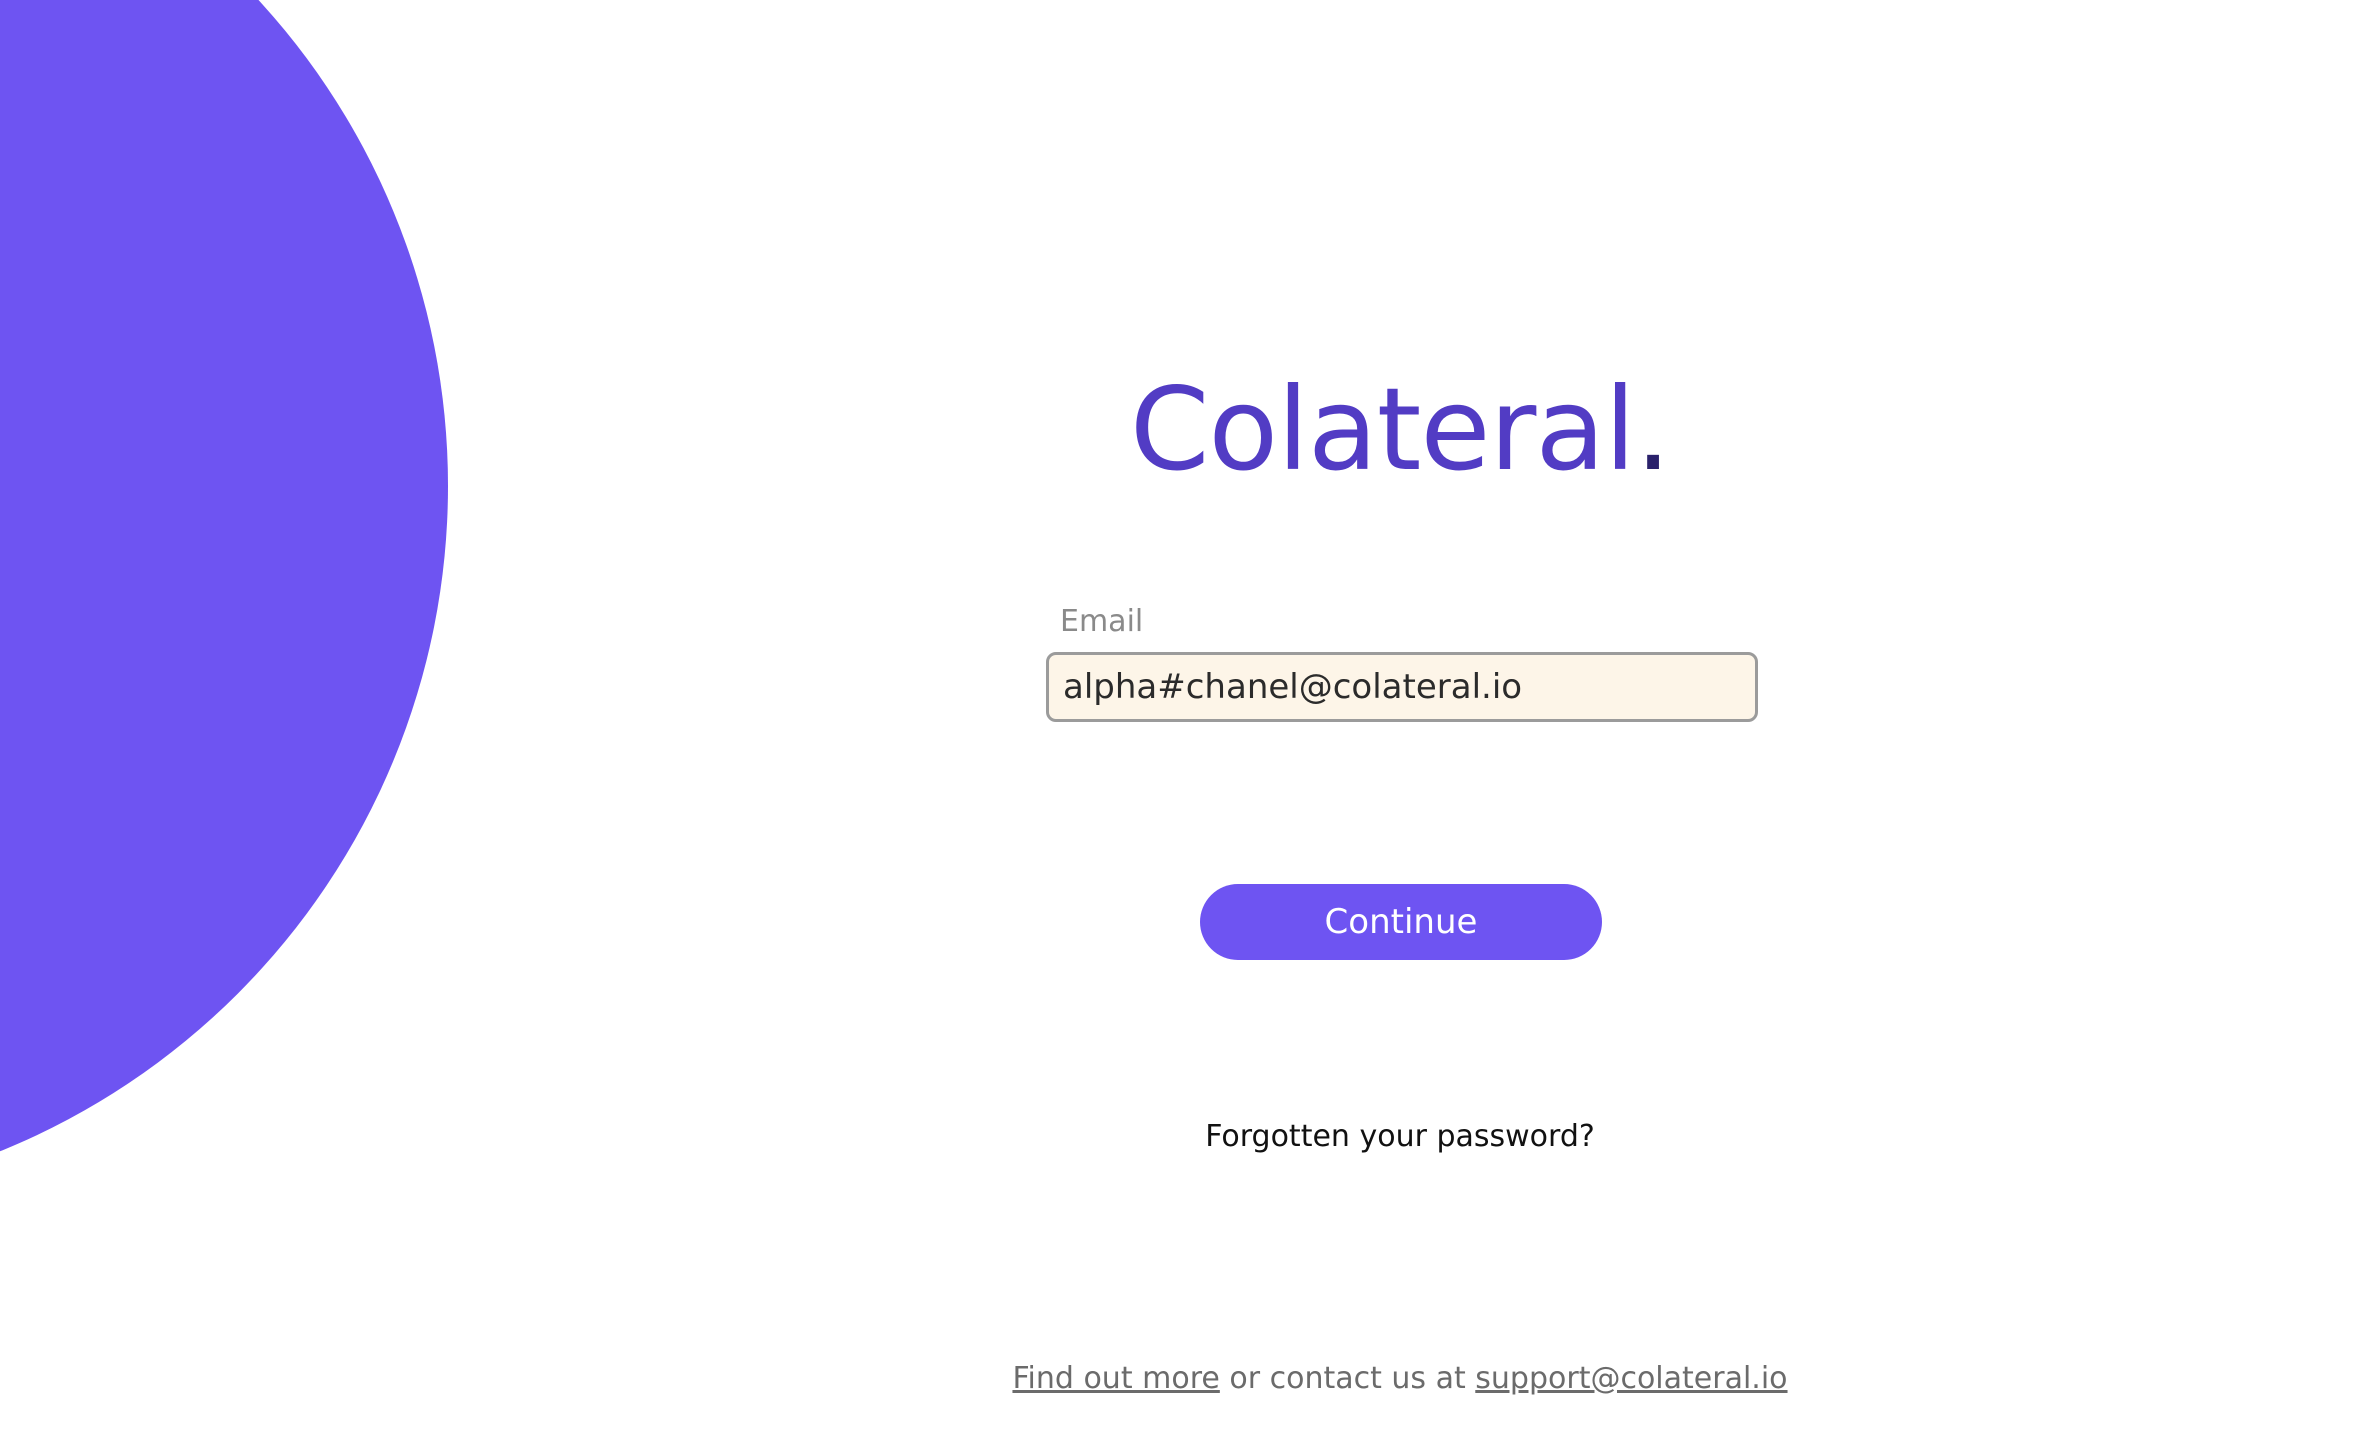  I want to click on footer-contact-text: or contact us at, so click(1347, 1378).